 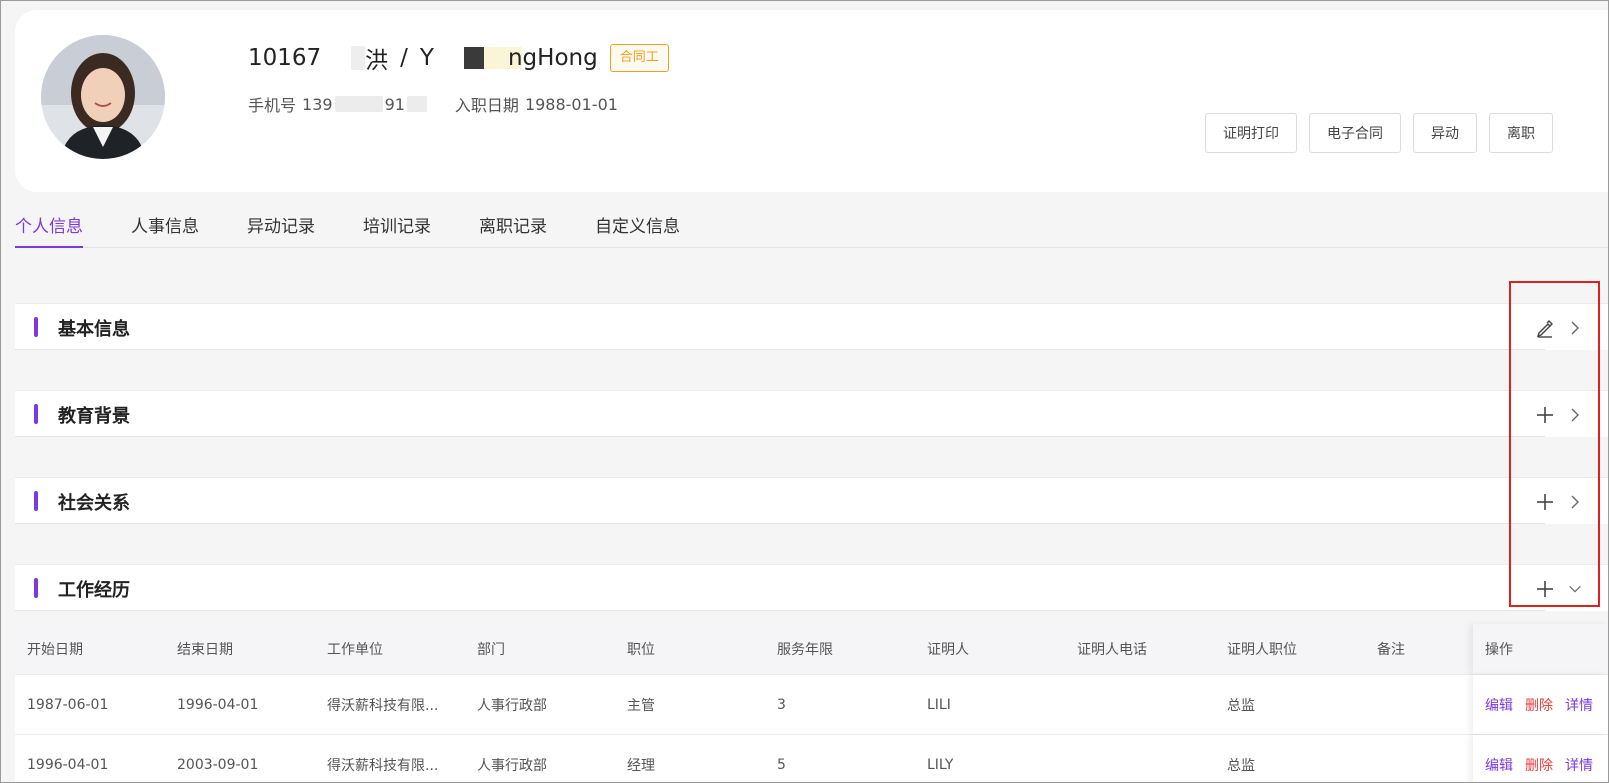 What do you see at coordinates (1521, 133) in the screenshot?
I see `resign-button: 离职` at bounding box center [1521, 133].